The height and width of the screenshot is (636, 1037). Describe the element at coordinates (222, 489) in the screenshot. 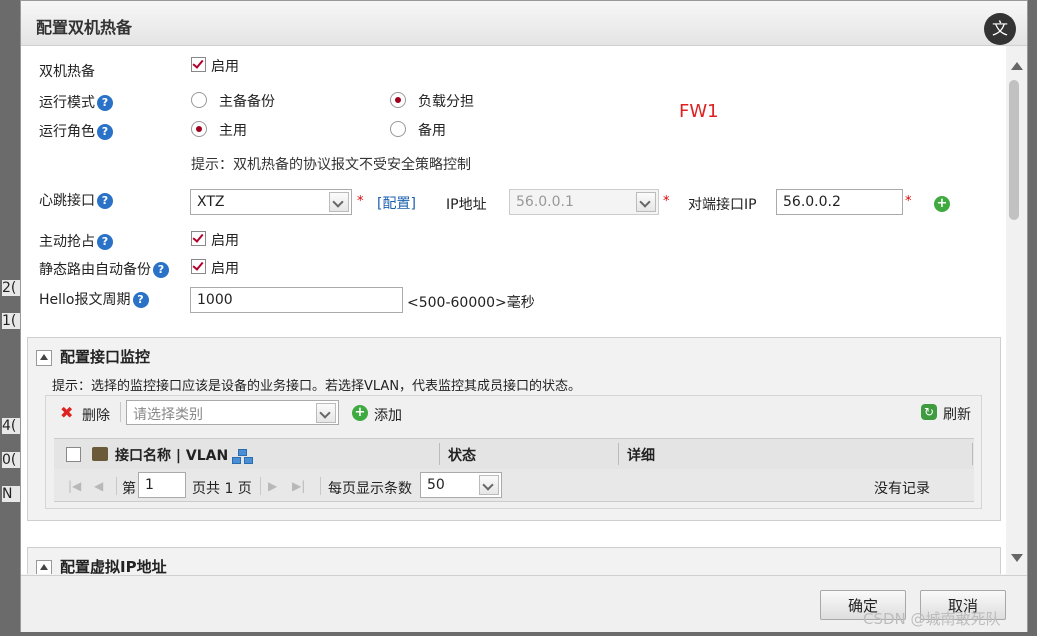

I see `page-total: 页共 1 页` at that location.